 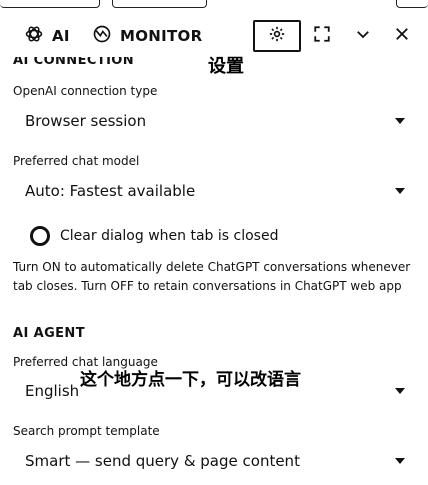 What do you see at coordinates (213, 121) in the screenshot?
I see `connection-type-select: Browser session` at bounding box center [213, 121].